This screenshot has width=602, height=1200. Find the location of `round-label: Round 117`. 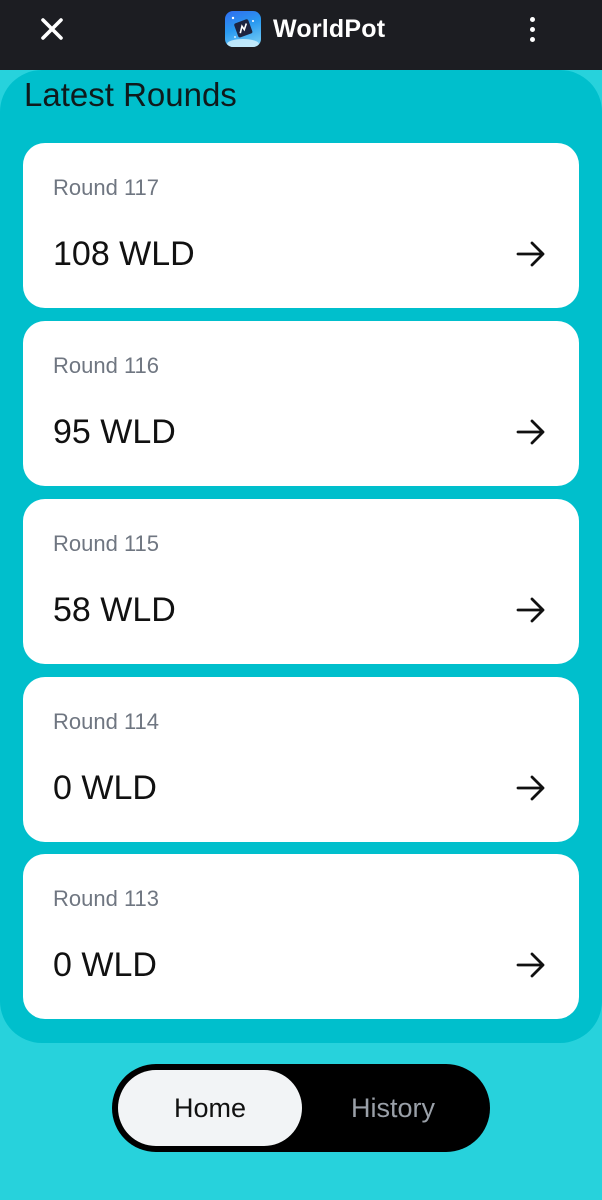

round-label: Round 117 is located at coordinates (106, 187).